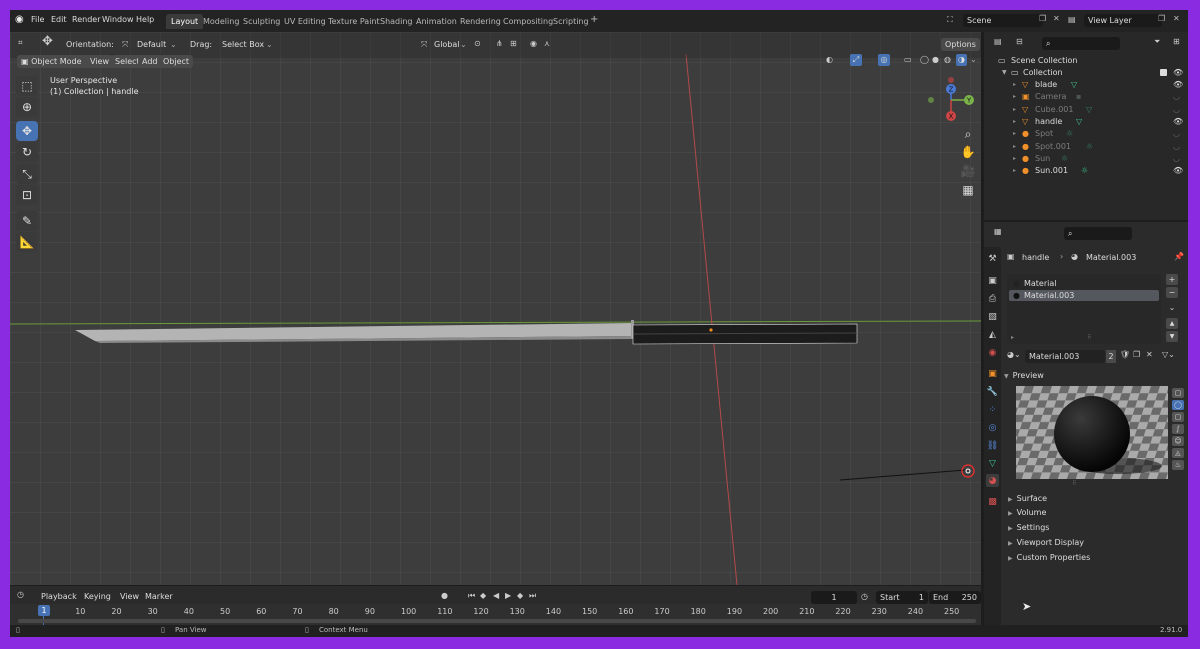 Image resolution: width=1200 pixels, height=649 pixels. What do you see at coordinates (1086, 147) in the screenshot?
I see `outliner-item-spot-001: ▸ ● Spot.001 ☼ ◡` at bounding box center [1086, 147].